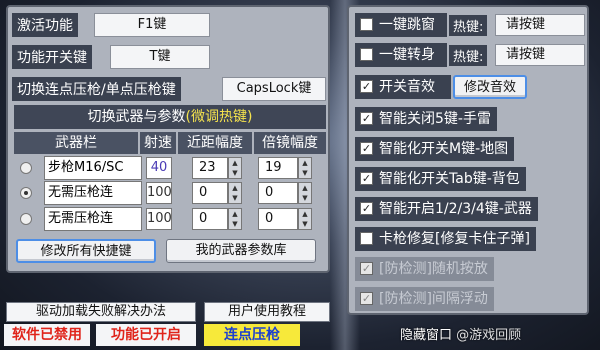 This screenshot has width=600, height=350. Describe the element at coordinates (96, 89) in the screenshot. I see `switch-mode-label: 切换连点压枪/单点压枪键` at that location.